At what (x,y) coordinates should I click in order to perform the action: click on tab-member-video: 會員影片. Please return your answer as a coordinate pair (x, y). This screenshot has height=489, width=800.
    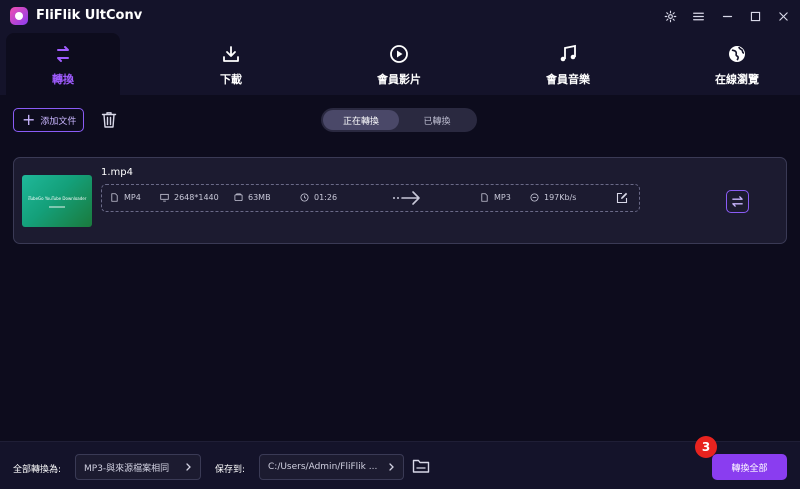
    Looking at the image, I should click on (399, 64).